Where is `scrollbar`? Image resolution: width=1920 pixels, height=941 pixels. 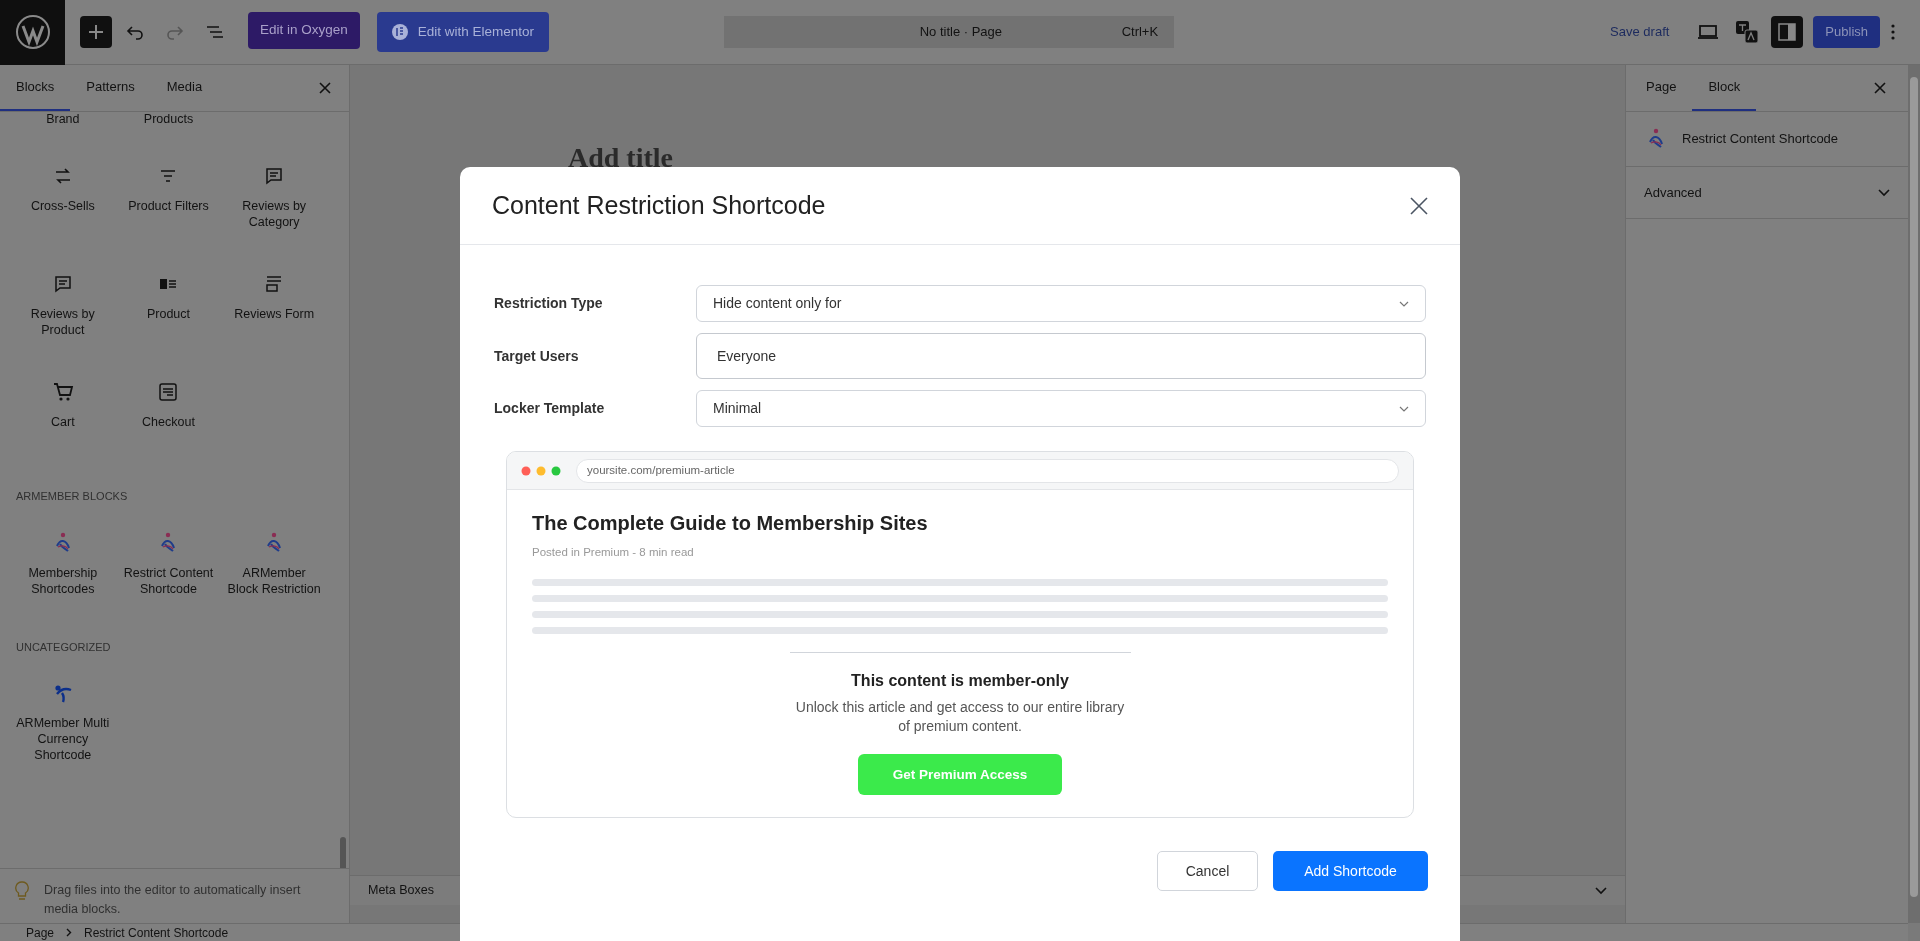 scrollbar is located at coordinates (1914, 494).